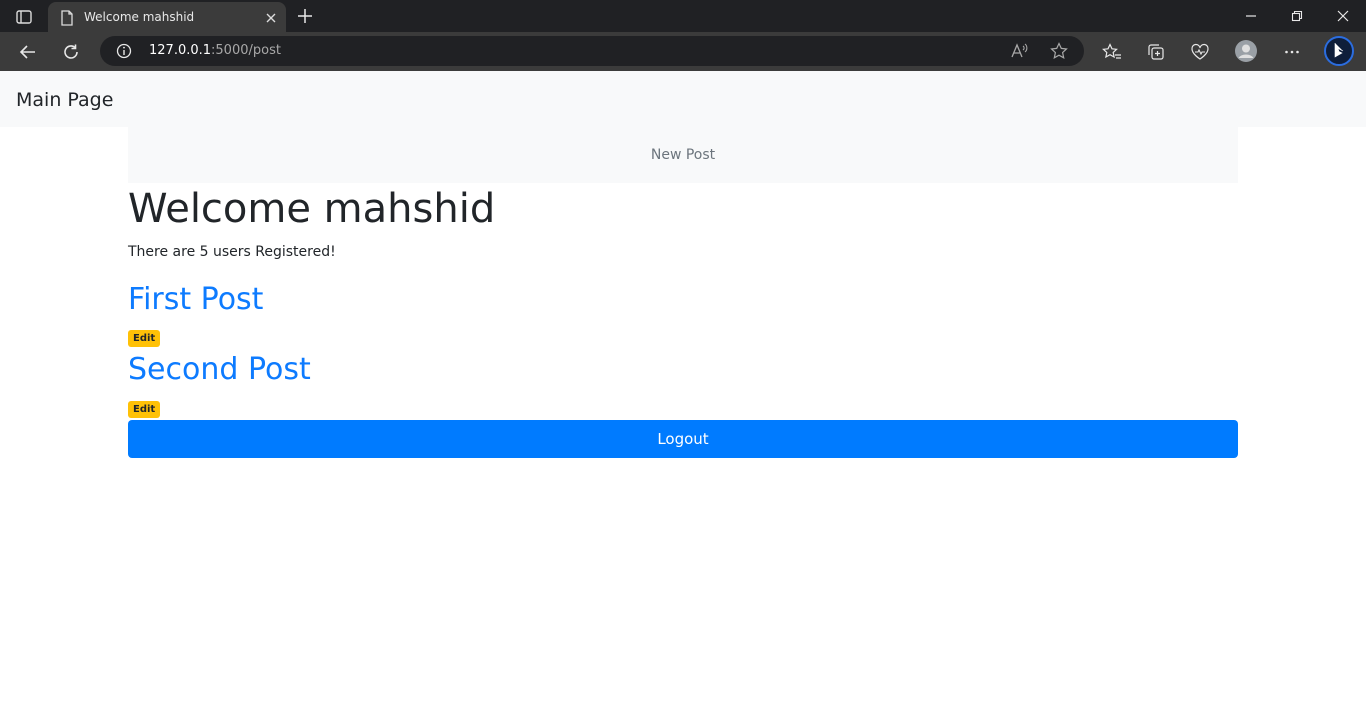  What do you see at coordinates (232, 252) in the screenshot?
I see `registered-users-text: There are 5 users Registered!` at bounding box center [232, 252].